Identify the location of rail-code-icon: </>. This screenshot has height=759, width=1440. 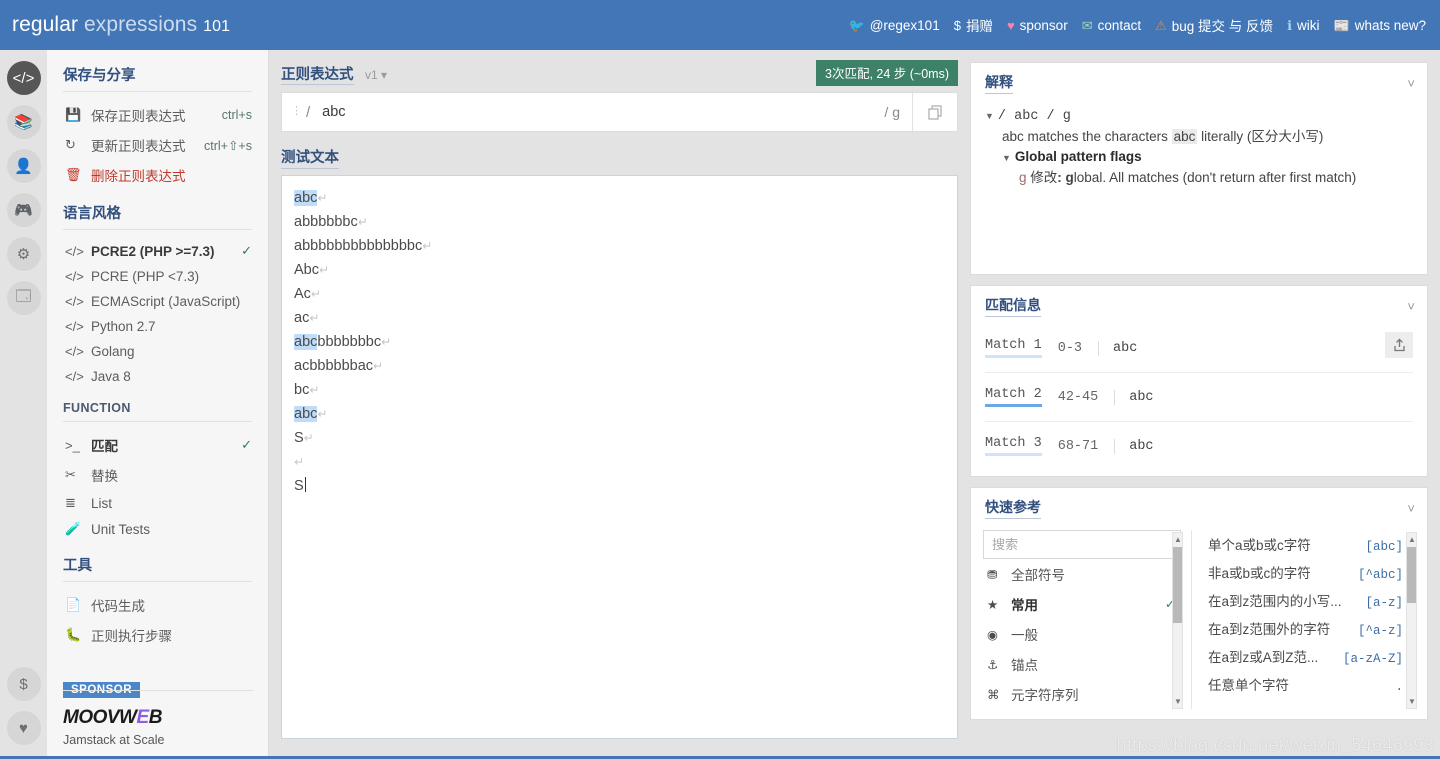
(23, 78).